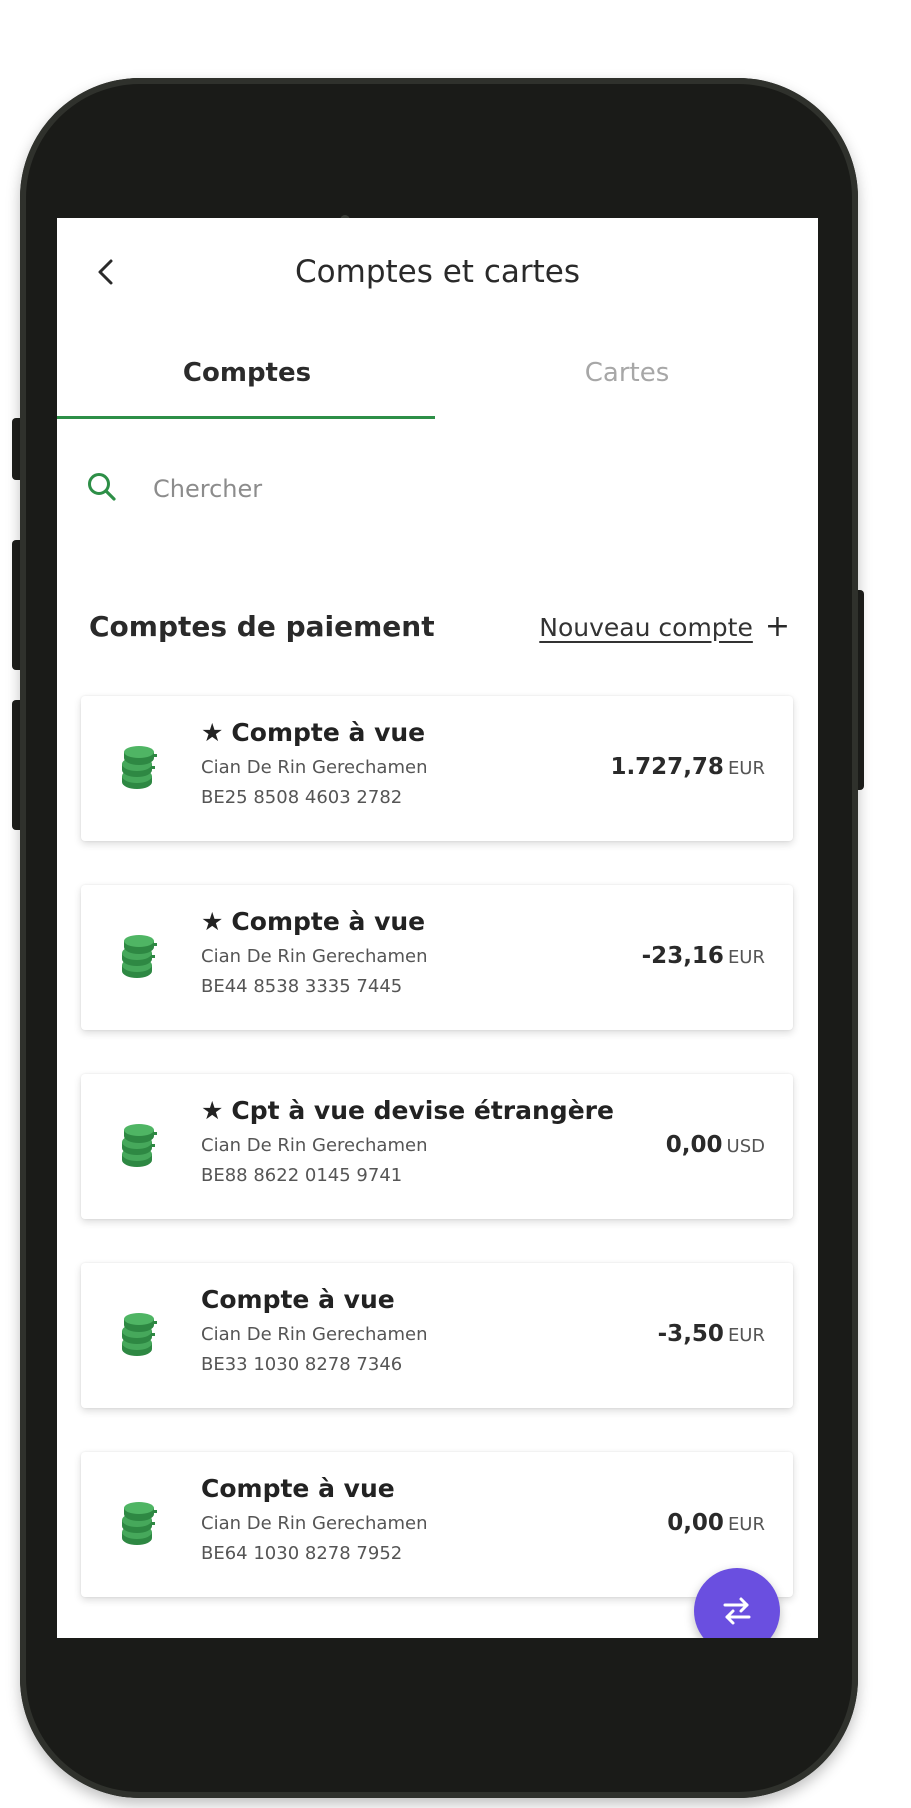 The height and width of the screenshot is (1808, 911). Describe the element at coordinates (646, 627) in the screenshot. I see `new-account-label: Nouveau compte` at that location.